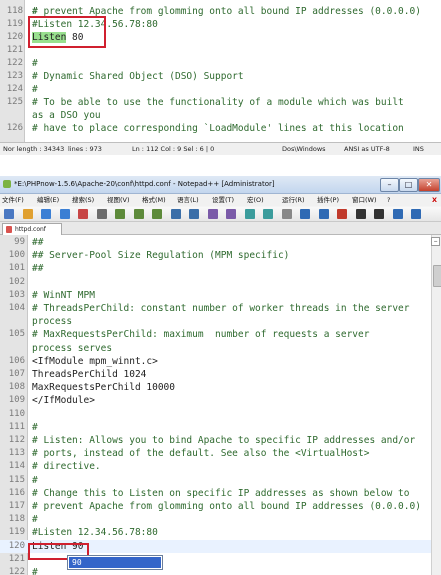  Describe the element at coordinates (9, 214) in the screenshot. I see `new-icon` at that location.